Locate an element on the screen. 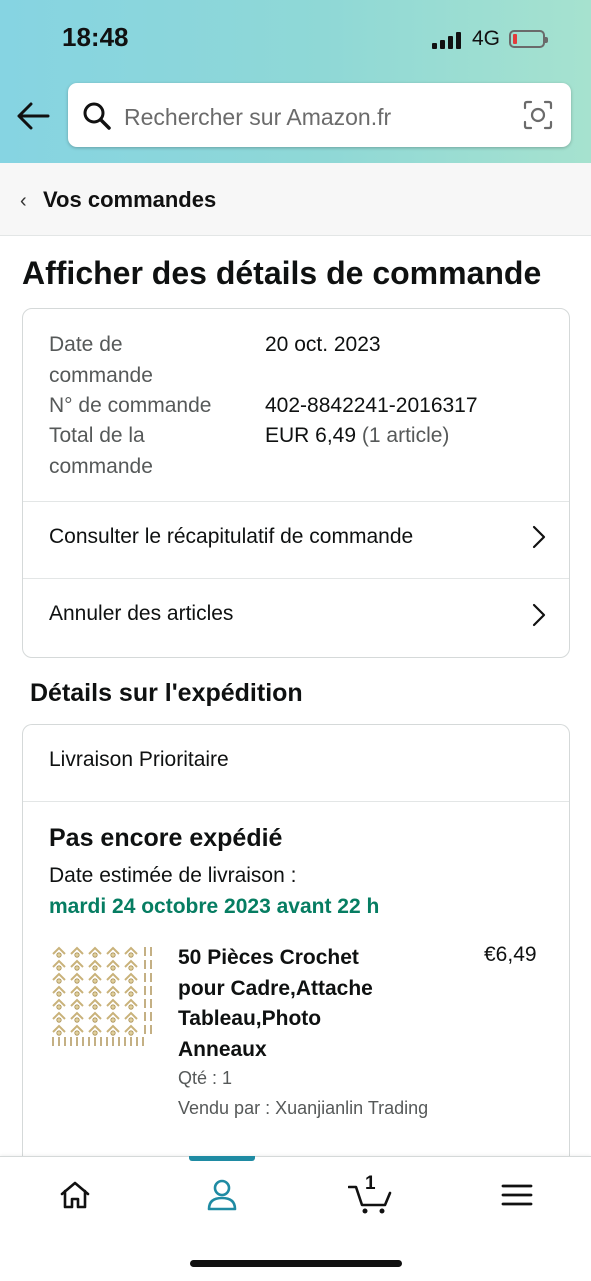 Image resolution: width=591 pixels, height=1281 pixels. bottom-nav: 1 is located at coordinates (295, 1218).